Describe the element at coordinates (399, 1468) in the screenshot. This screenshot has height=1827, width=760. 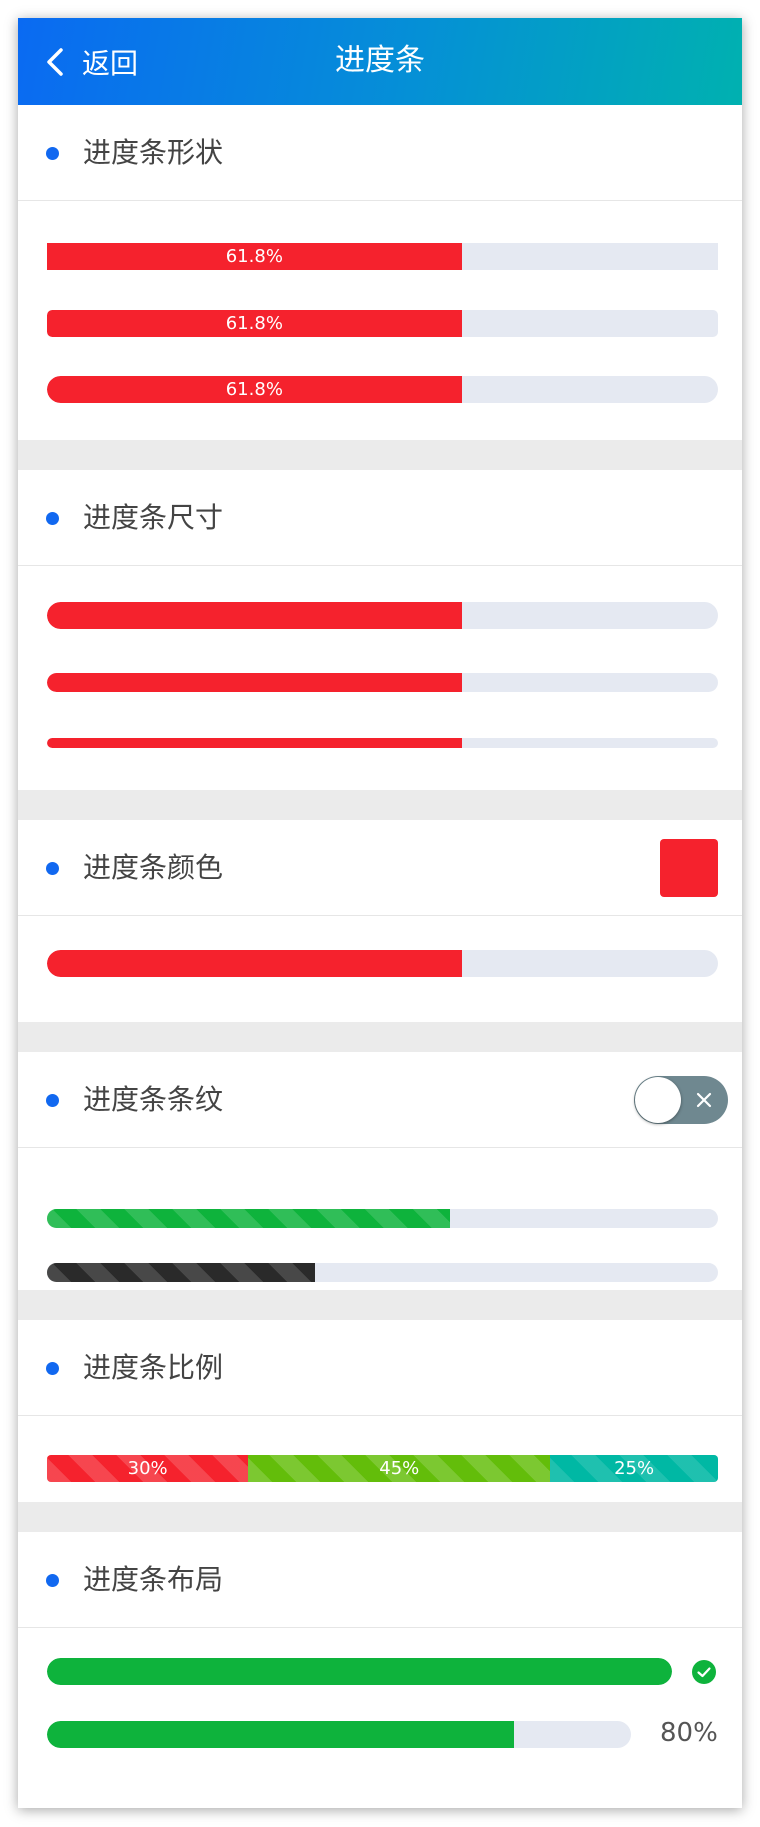
I see `ratio-segment: 45%` at that location.